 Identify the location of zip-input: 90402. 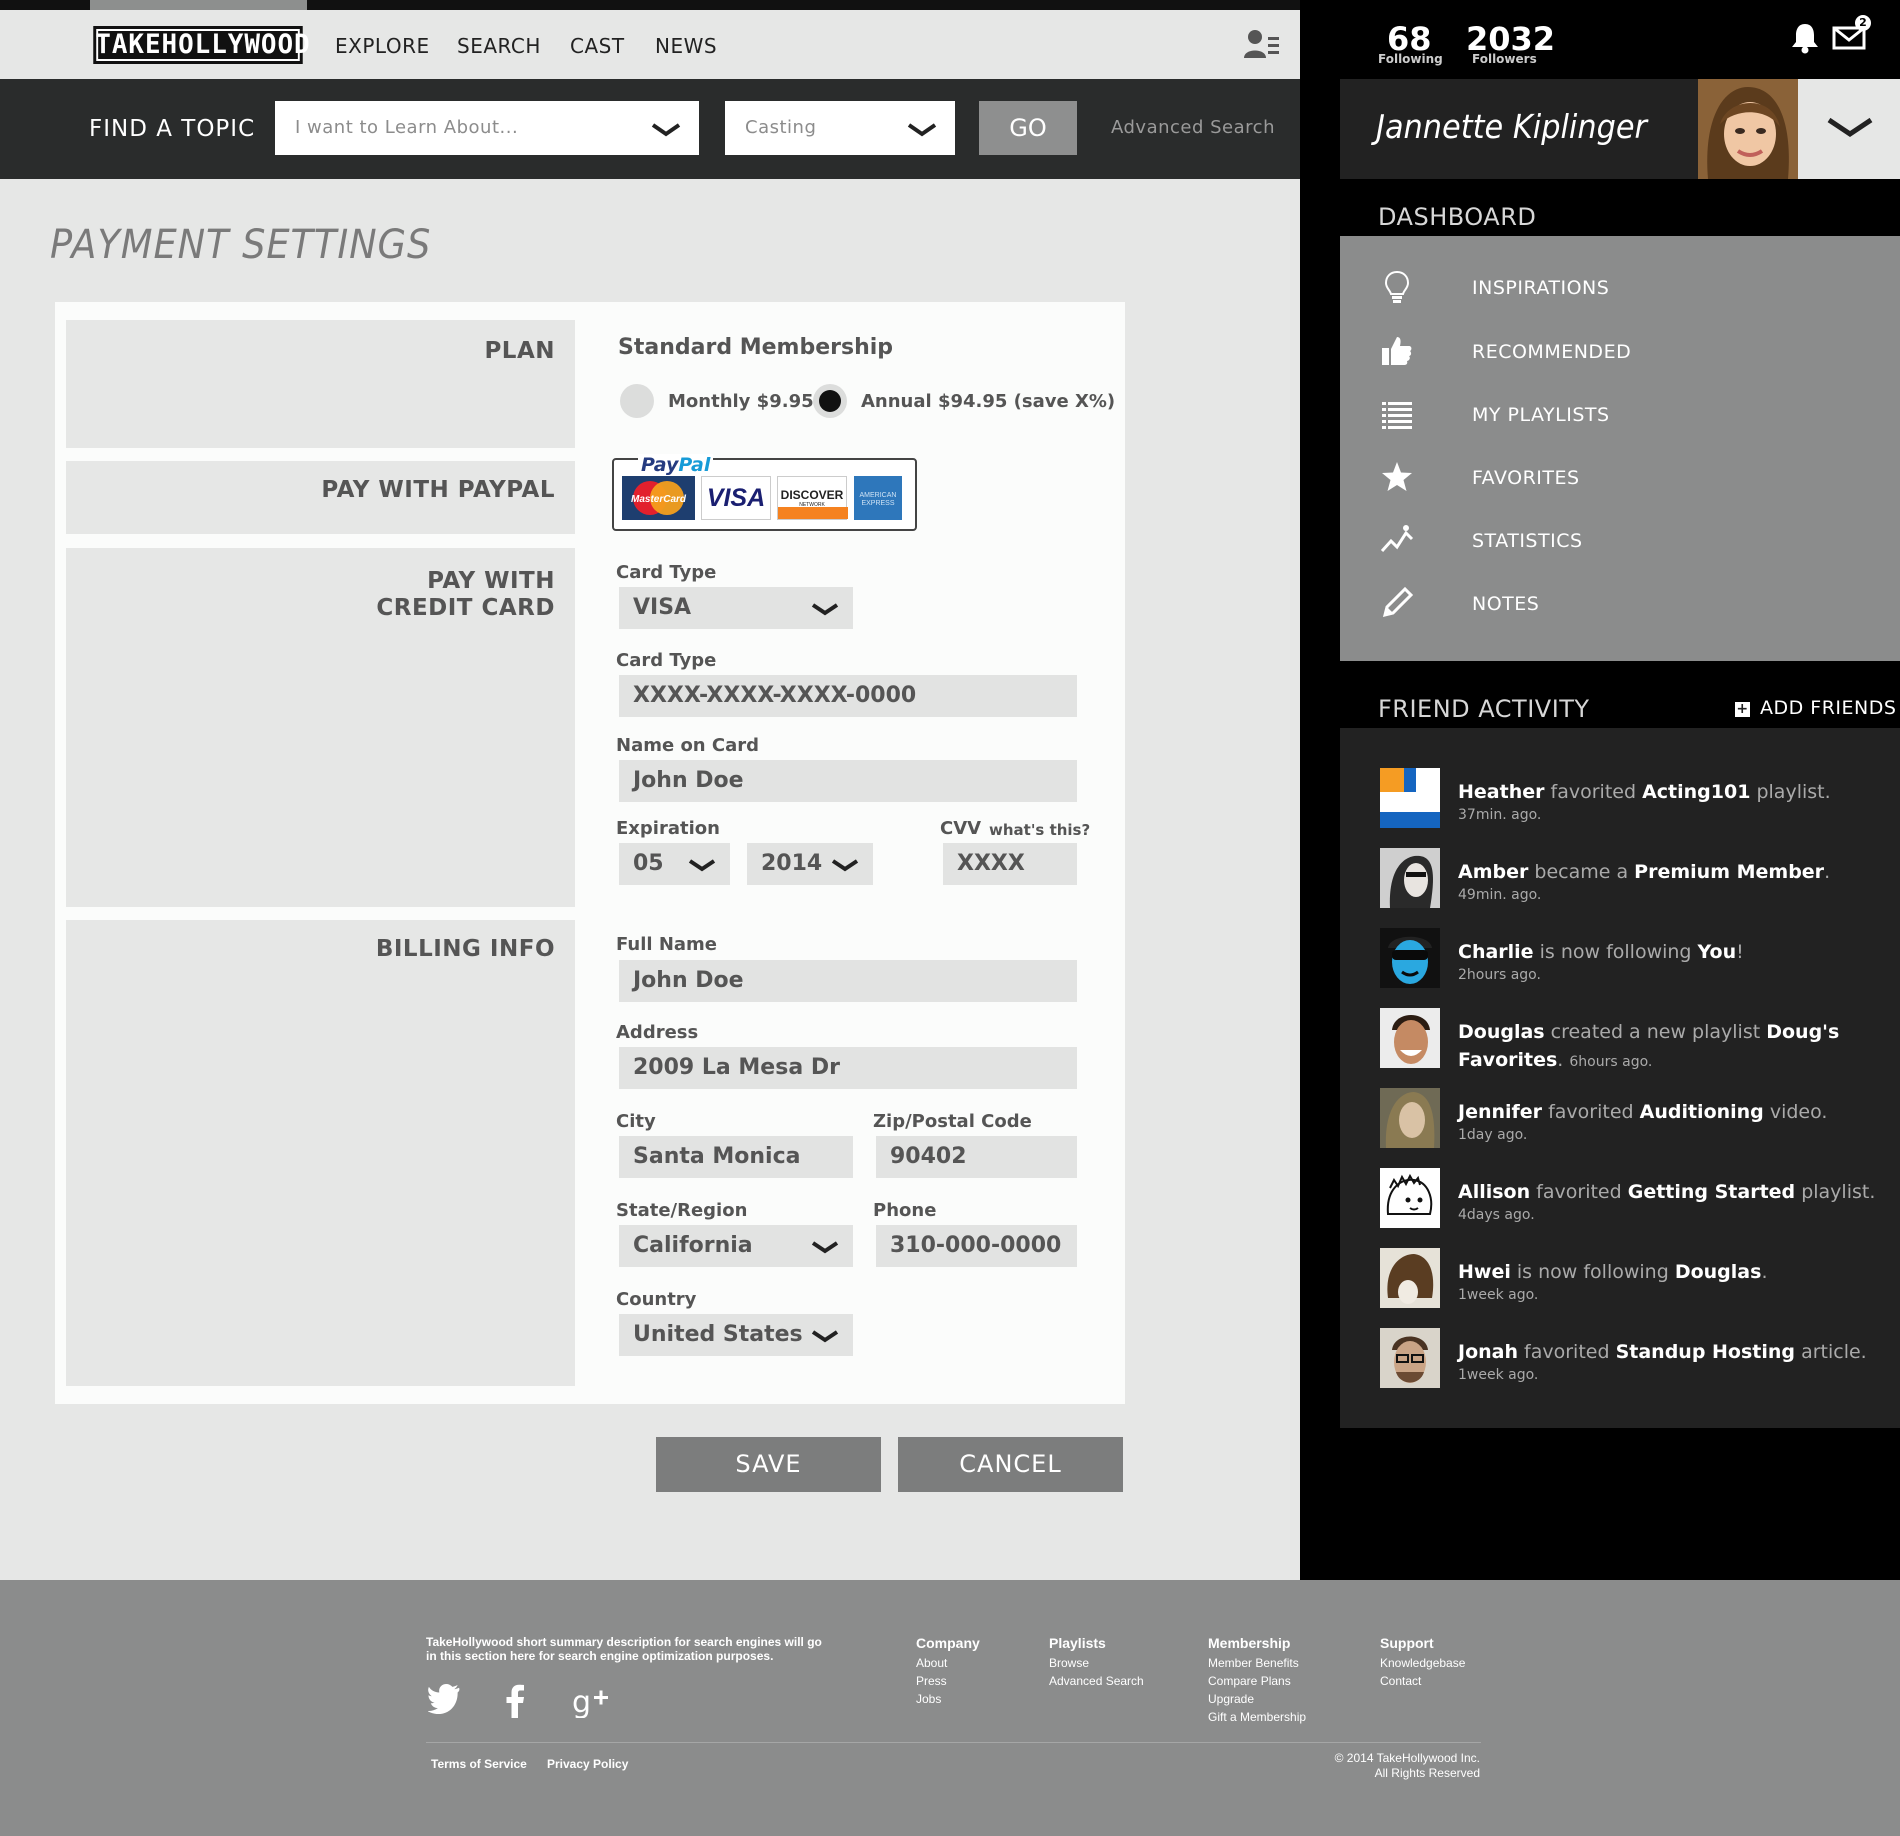
(976, 1157).